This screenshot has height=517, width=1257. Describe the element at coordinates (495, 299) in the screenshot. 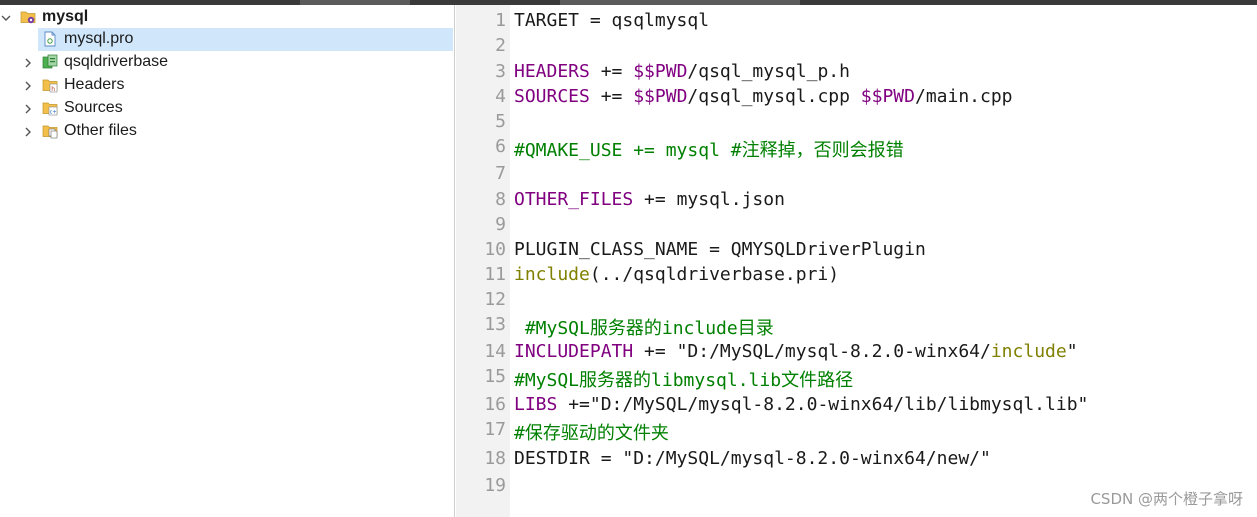

I see `line-number: 12` at that location.